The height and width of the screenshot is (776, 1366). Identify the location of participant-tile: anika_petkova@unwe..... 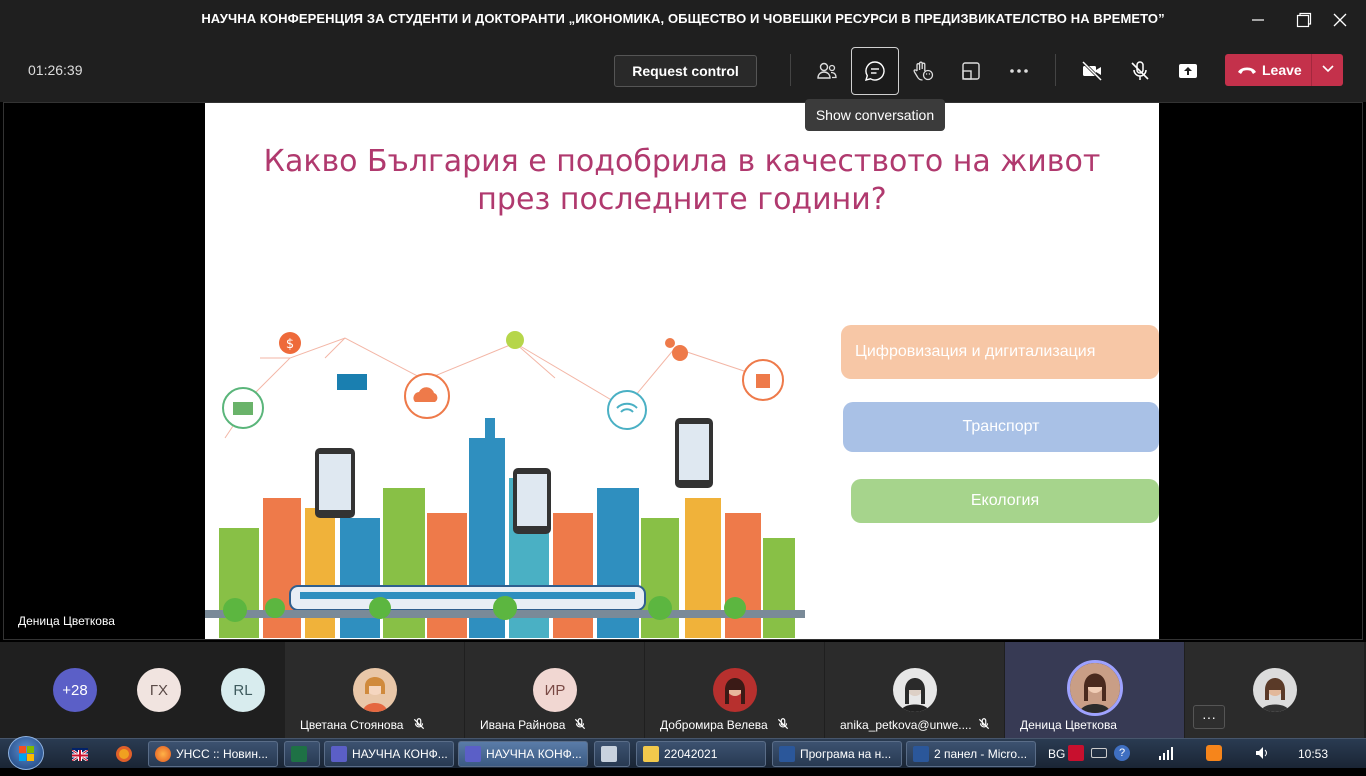
(914, 690).